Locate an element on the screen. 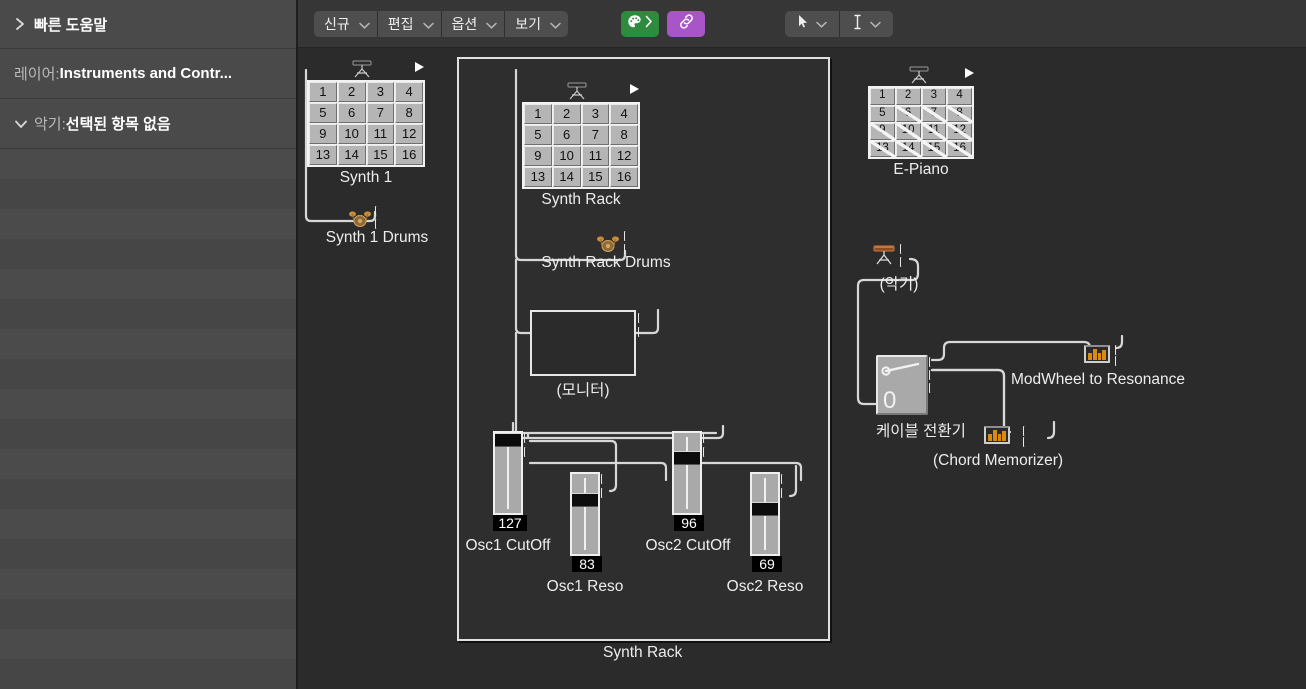 The height and width of the screenshot is (689, 1306). node-synth1-drums: Synth 1 Drums is located at coordinates (377, 225).